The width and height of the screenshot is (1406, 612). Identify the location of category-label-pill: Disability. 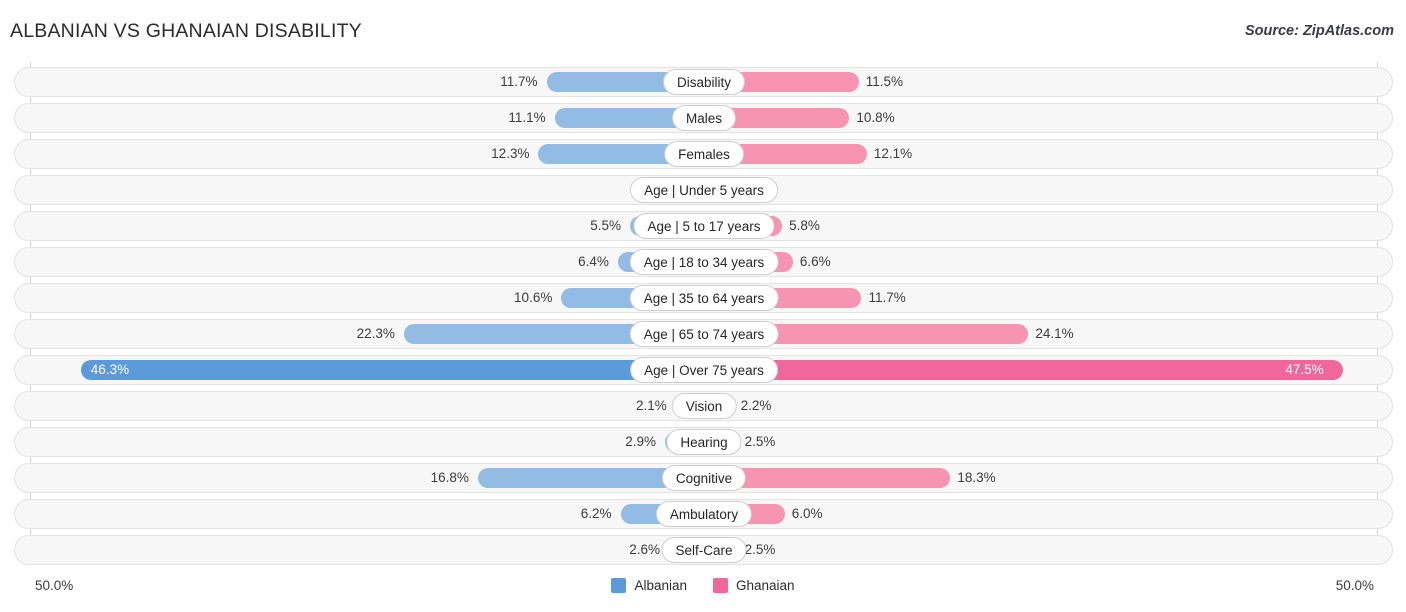
(704, 82).